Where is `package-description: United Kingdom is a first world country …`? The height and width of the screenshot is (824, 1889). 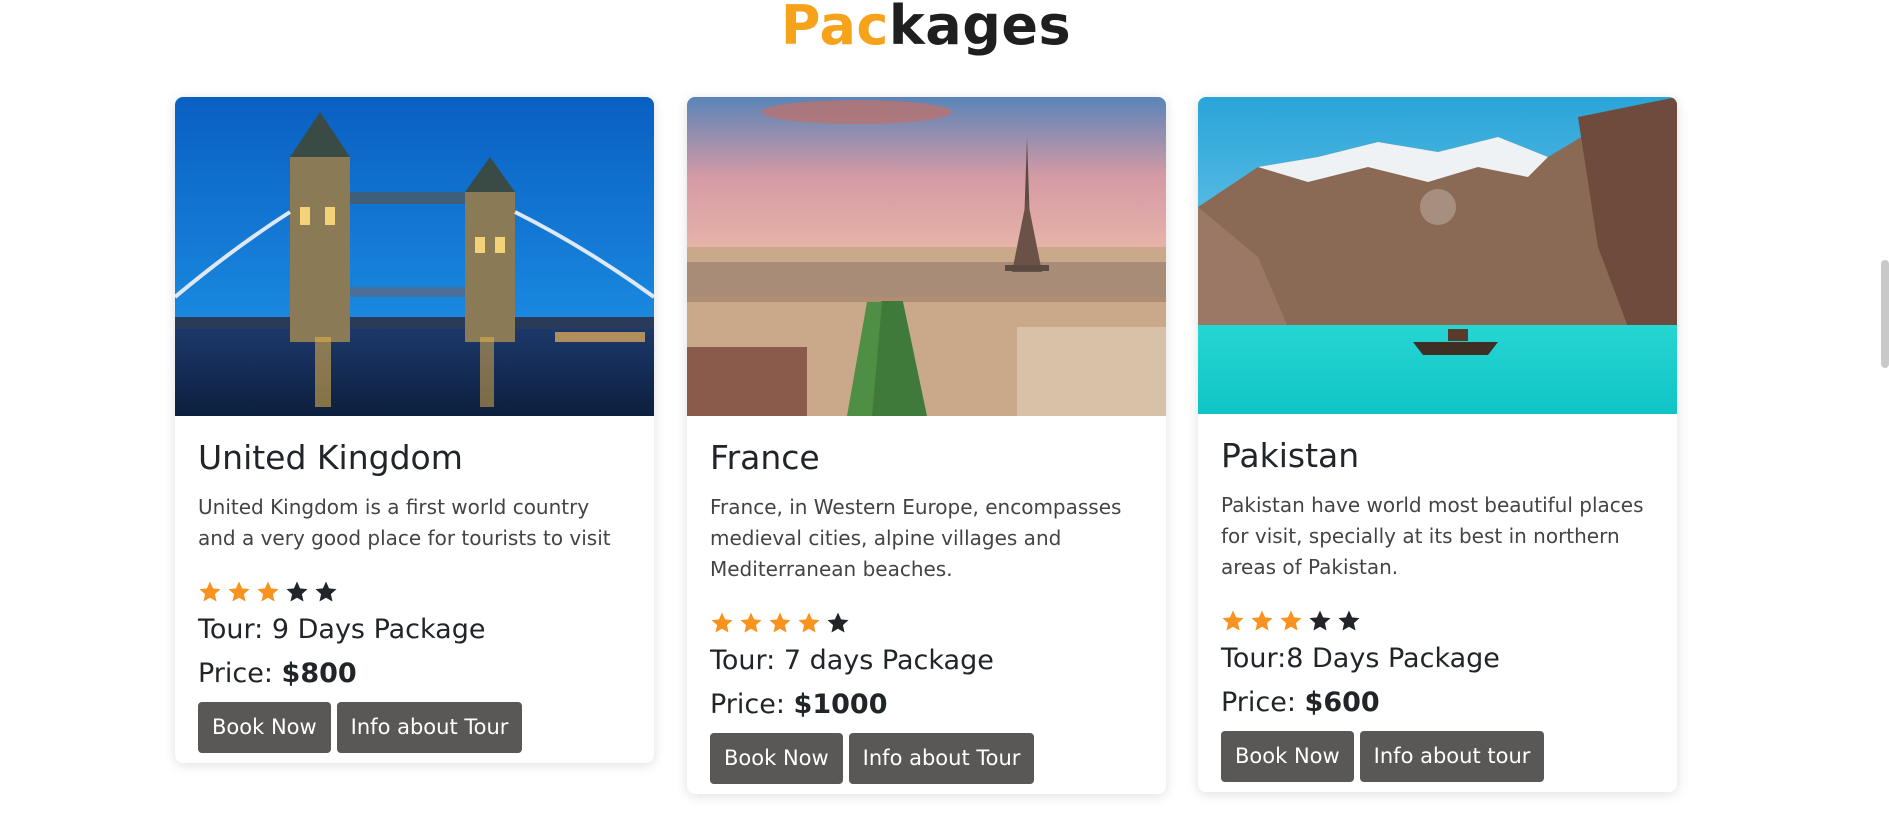 package-description: United Kingdom is a first world country … is located at coordinates (404, 522).